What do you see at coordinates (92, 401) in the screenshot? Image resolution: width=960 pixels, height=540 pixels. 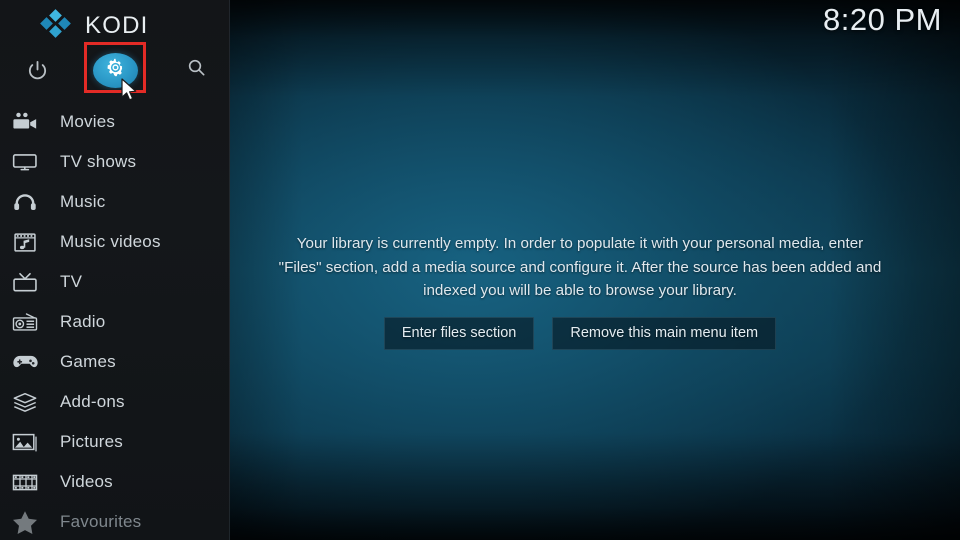 I see `sidebar-item-label: Add-ons` at bounding box center [92, 401].